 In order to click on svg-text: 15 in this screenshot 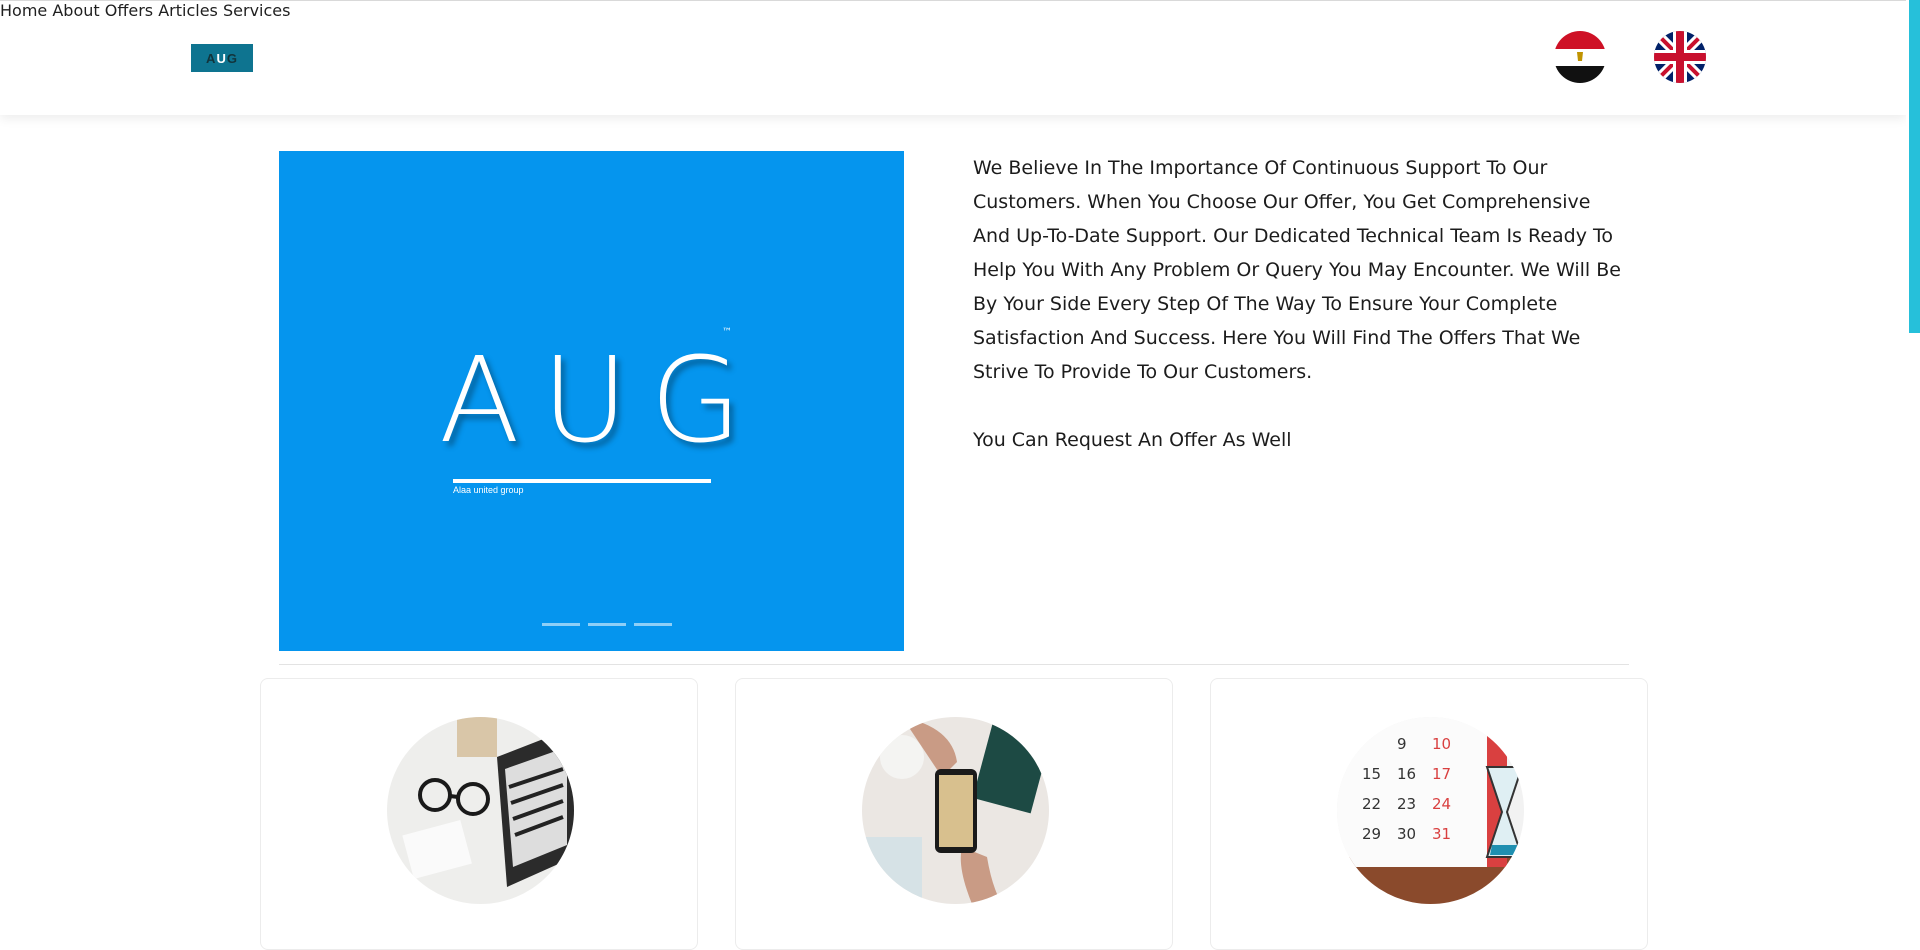, I will do `click(1371, 774)`.